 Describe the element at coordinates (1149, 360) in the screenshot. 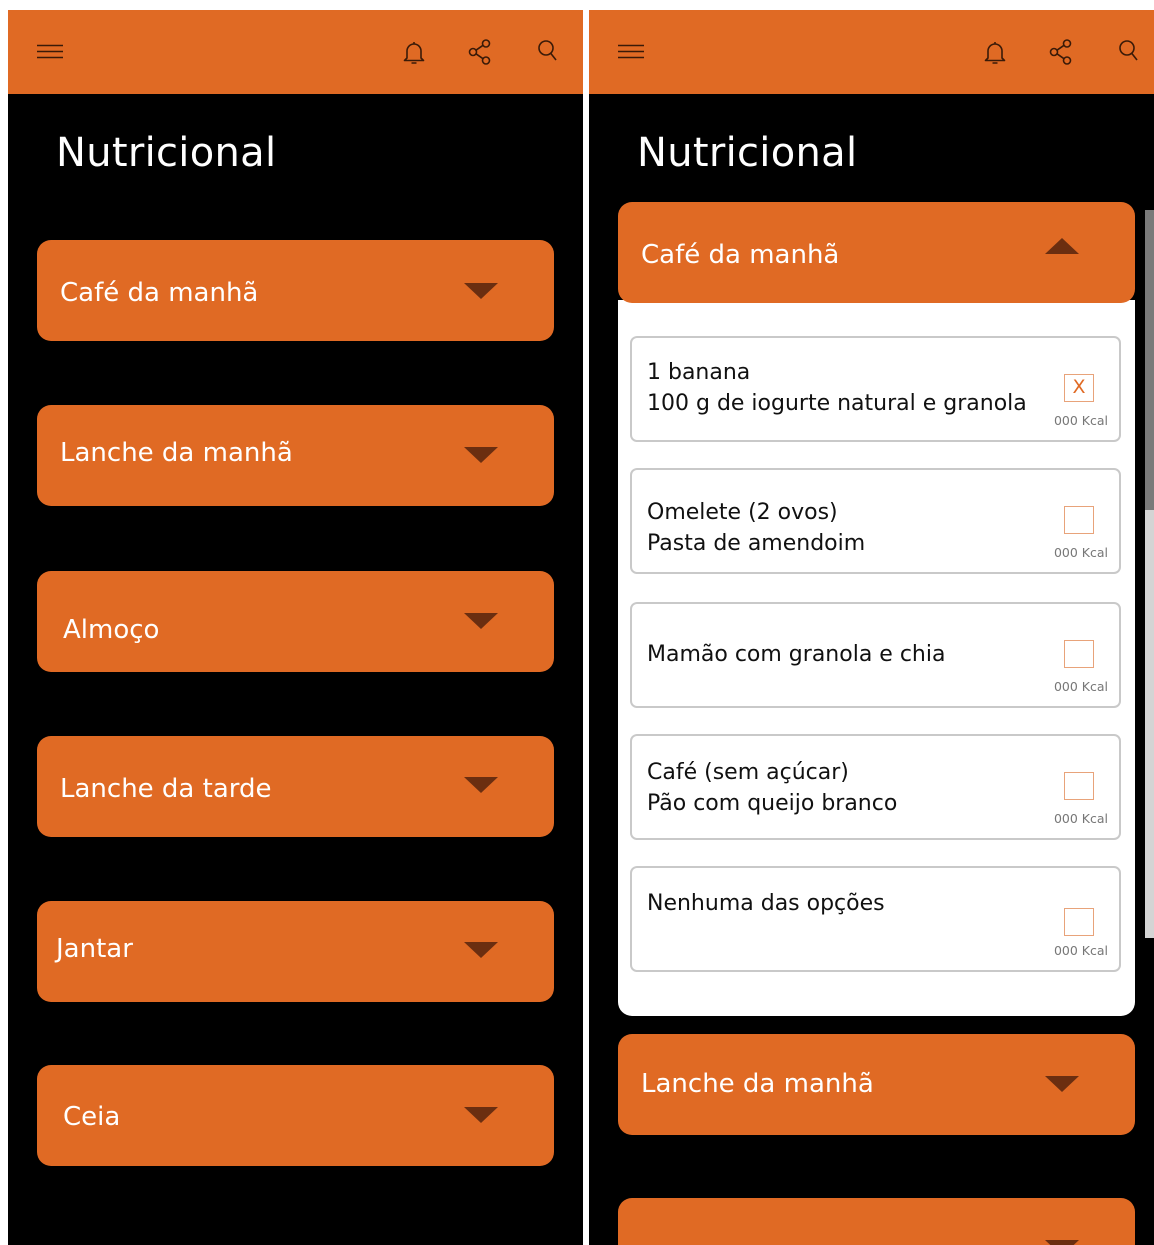

I see `scrollbar-thumb` at that location.